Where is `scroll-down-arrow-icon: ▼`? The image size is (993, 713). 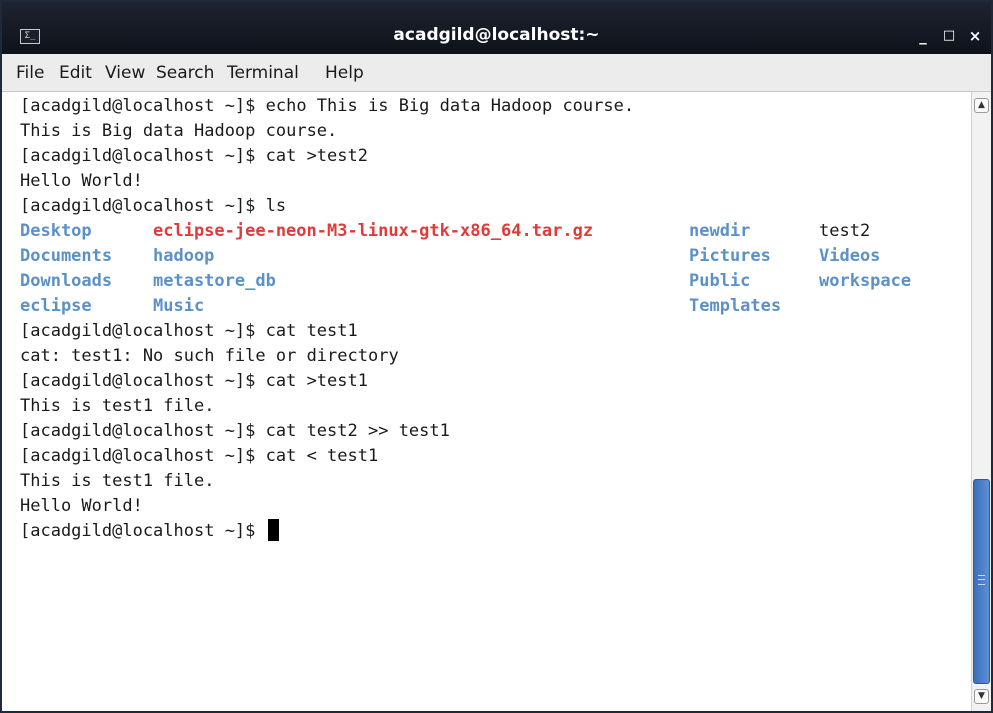
scroll-down-arrow-icon: ▼ is located at coordinates (981, 696).